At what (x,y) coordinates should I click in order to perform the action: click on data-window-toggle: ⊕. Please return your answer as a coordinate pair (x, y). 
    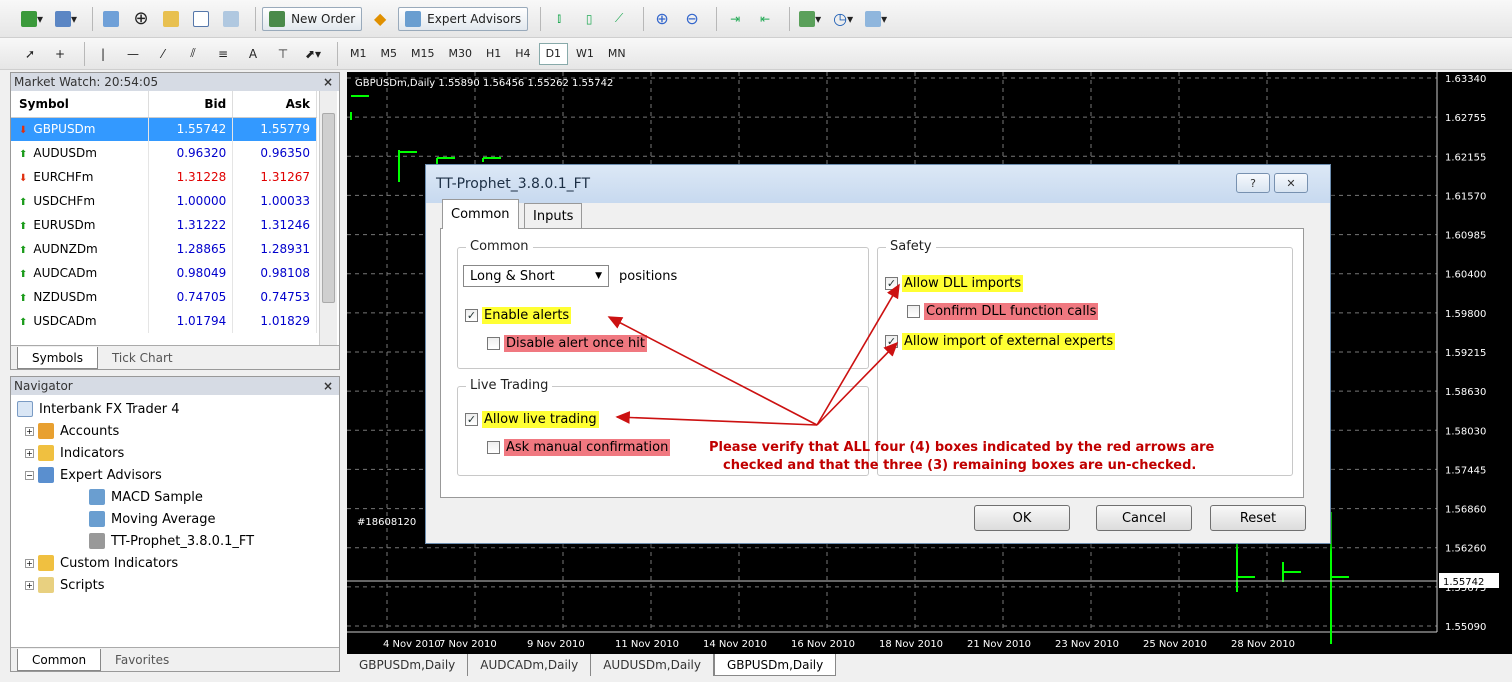
    Looking at the image, I should click on (141, 19).